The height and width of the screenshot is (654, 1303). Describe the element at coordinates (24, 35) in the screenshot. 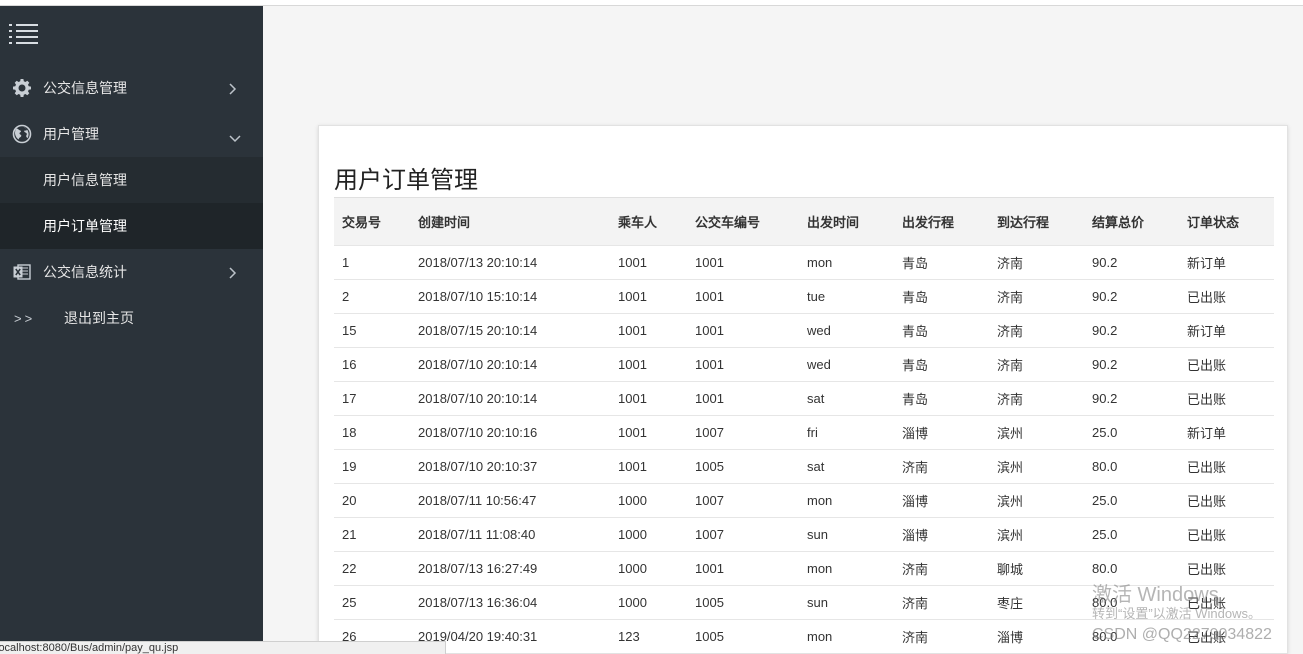

I see `menu-toggle-icon` at that location.